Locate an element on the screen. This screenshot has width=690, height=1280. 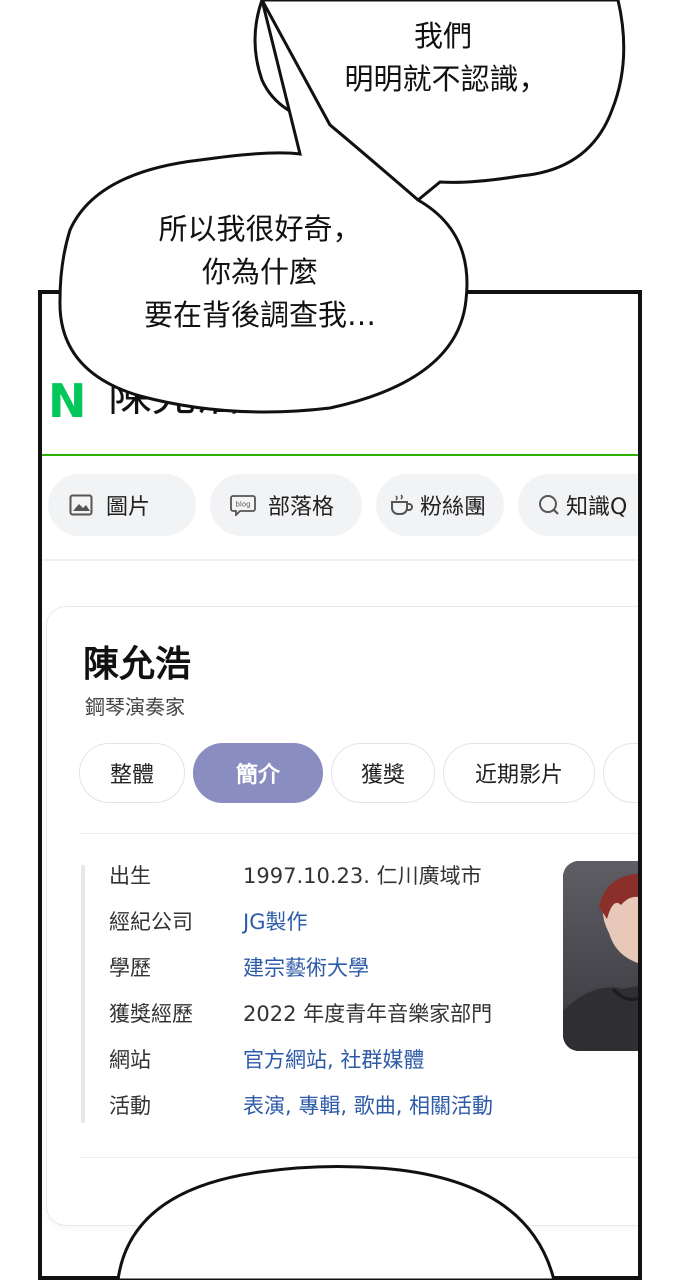
profile-name: 陳允浩 is located at coordinates (137, 664).